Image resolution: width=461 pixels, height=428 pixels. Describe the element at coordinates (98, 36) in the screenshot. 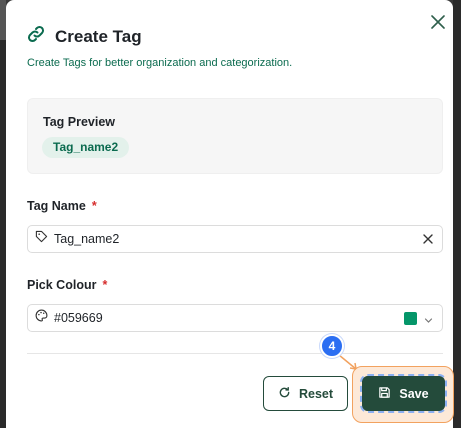

I see `dialog-title: Create Tag` at that location.